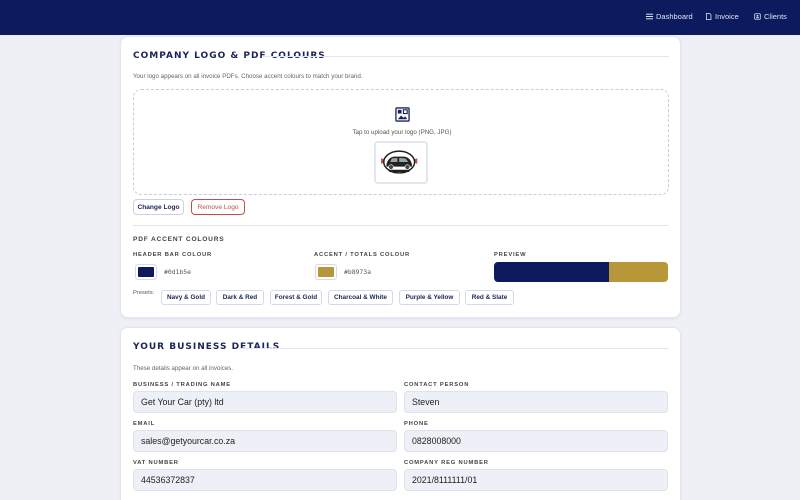 The height and width of the screenshot is (500, 800). I want to click on logo-dropzone: Tap to upload your logo (PNG, JPG), so click(401, 142).